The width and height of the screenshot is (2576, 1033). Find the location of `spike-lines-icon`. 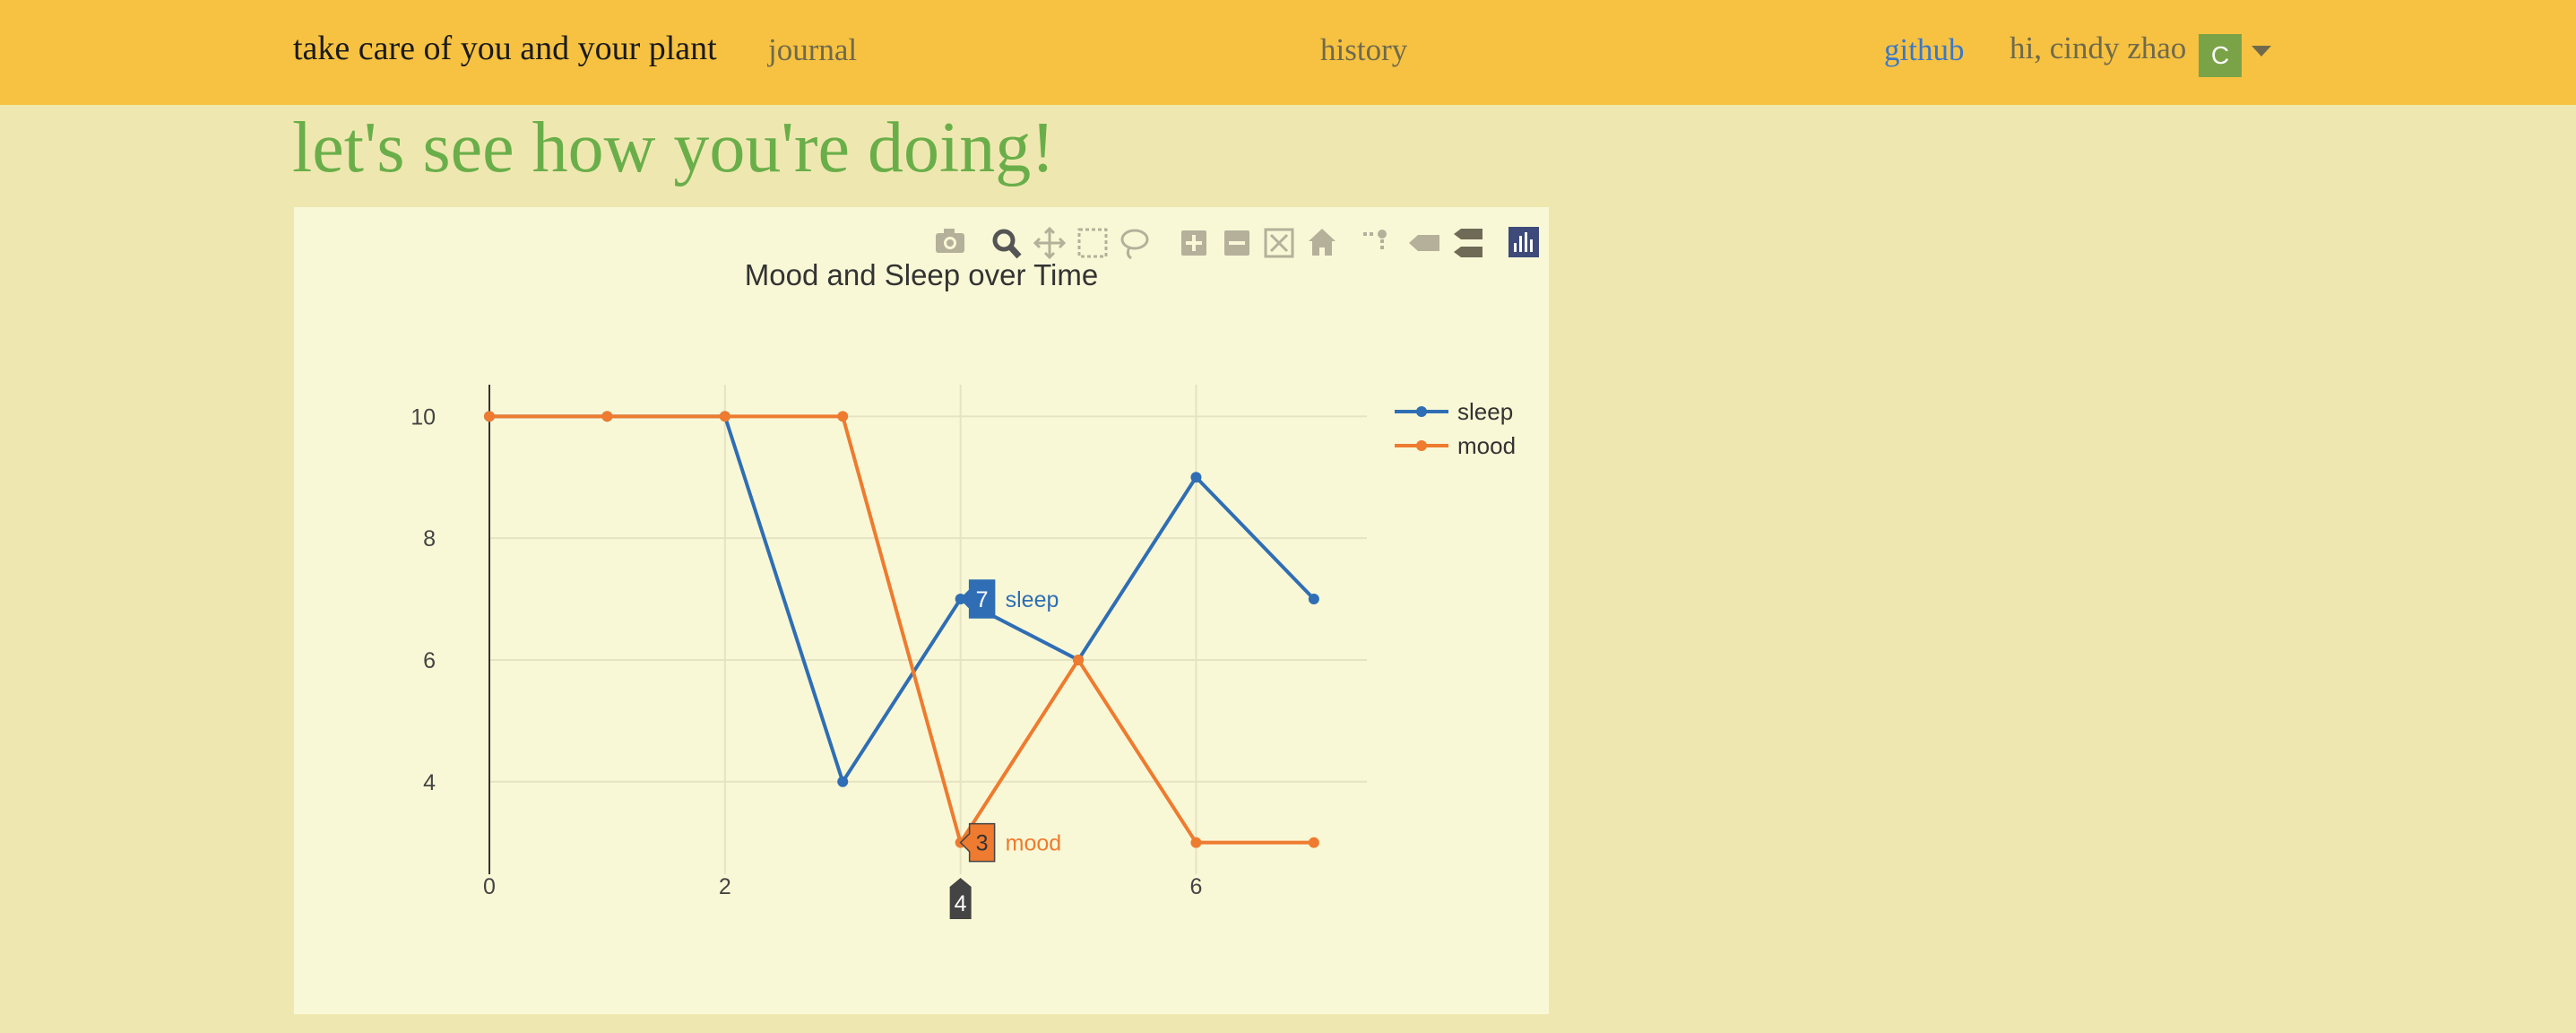

spike-lines-icon is located at coordinates (1375, 239).